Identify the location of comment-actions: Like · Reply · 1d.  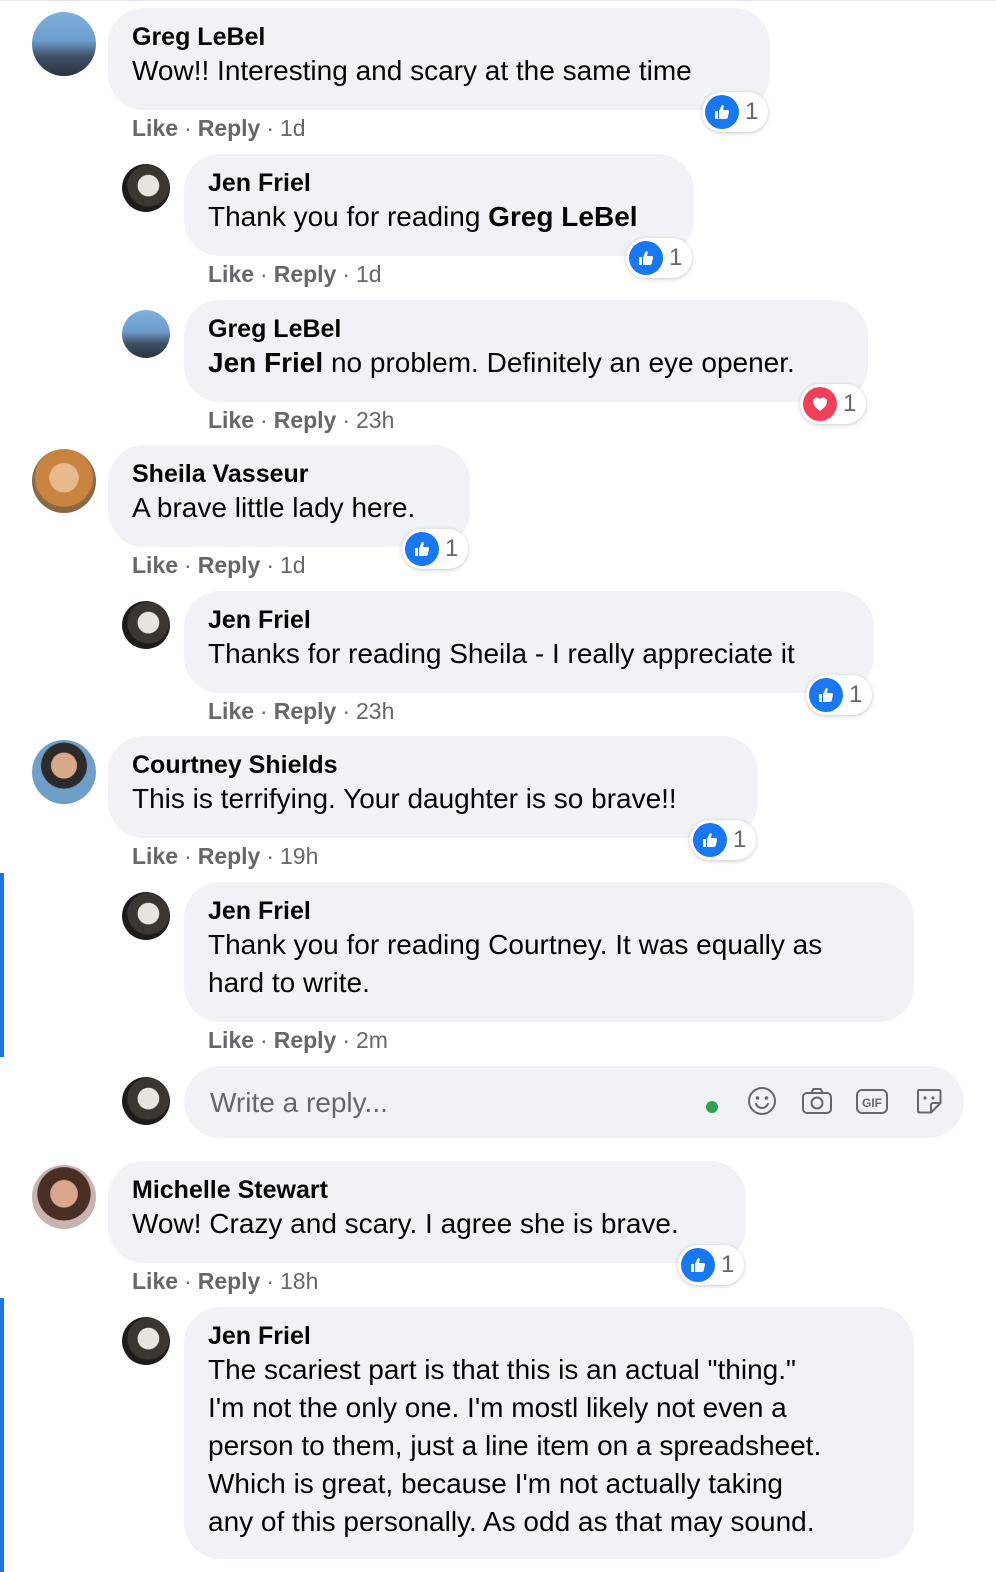
(295, 274).